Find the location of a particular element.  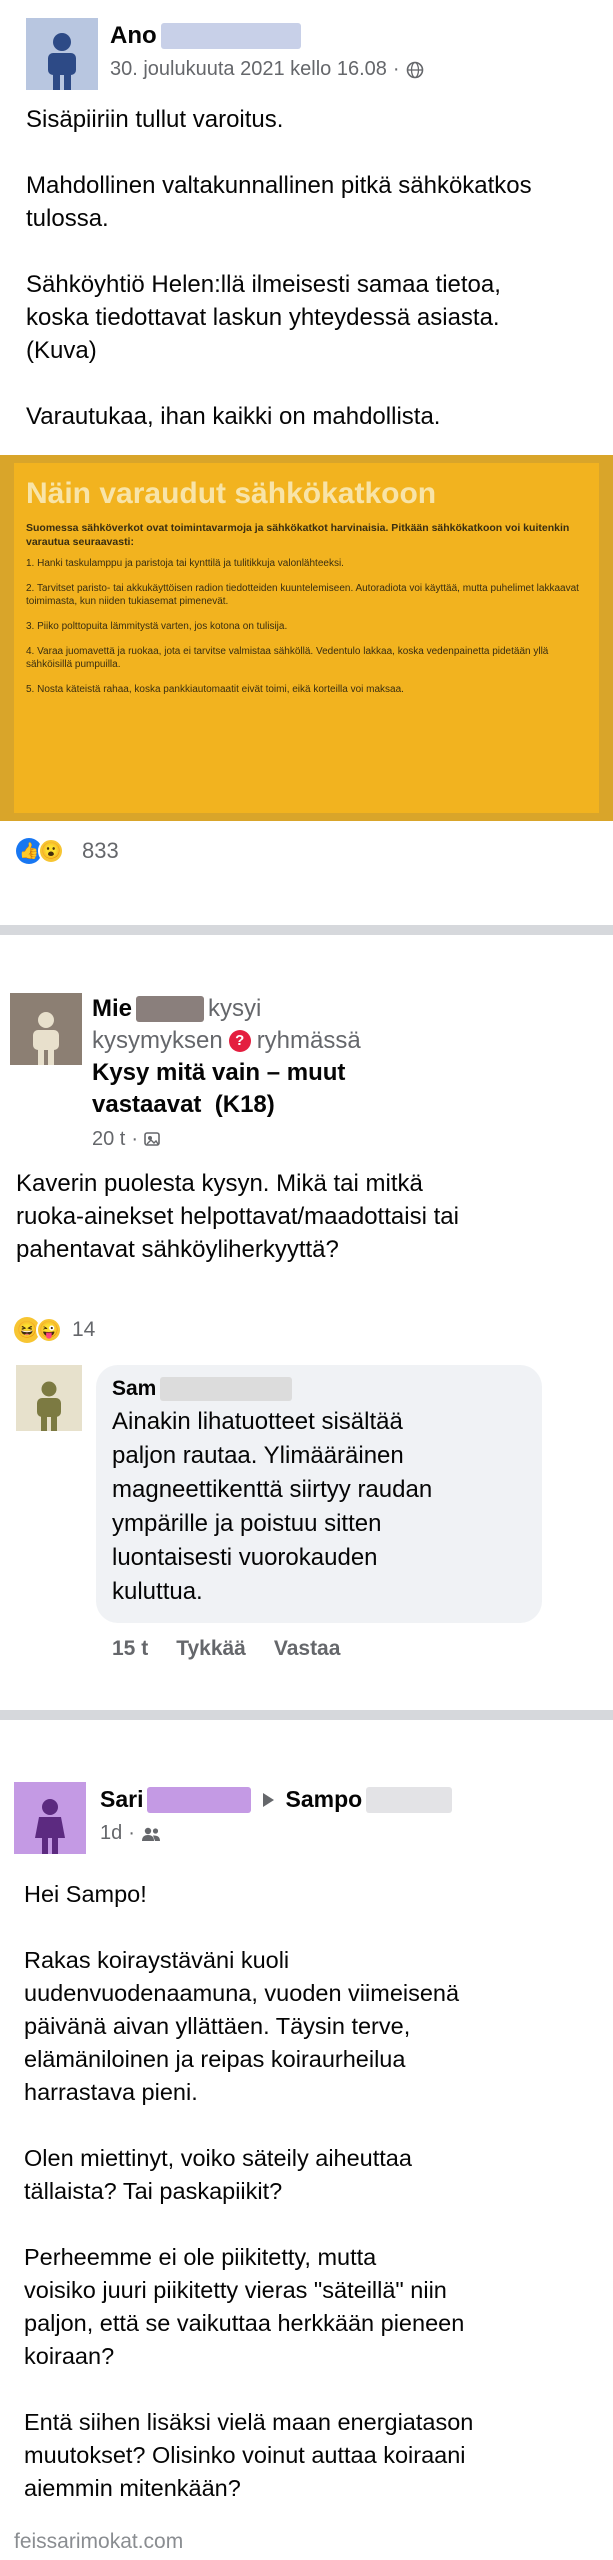

reply-button: Vastaa is located at coordinates (307, 1649).